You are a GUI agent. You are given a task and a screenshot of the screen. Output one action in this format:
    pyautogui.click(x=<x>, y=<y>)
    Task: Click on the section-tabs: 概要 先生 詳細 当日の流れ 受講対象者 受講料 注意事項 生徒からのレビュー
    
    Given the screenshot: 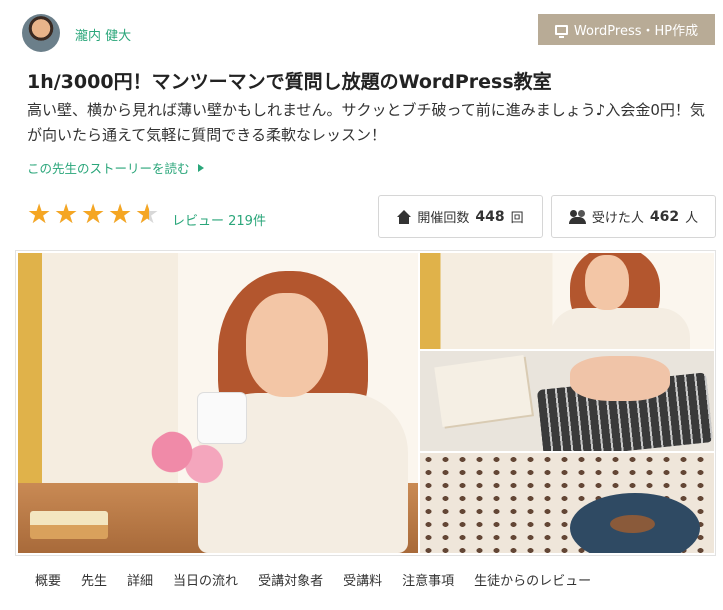 What is the action you would take?
    pyautogui.click(x=365, y=579)
    